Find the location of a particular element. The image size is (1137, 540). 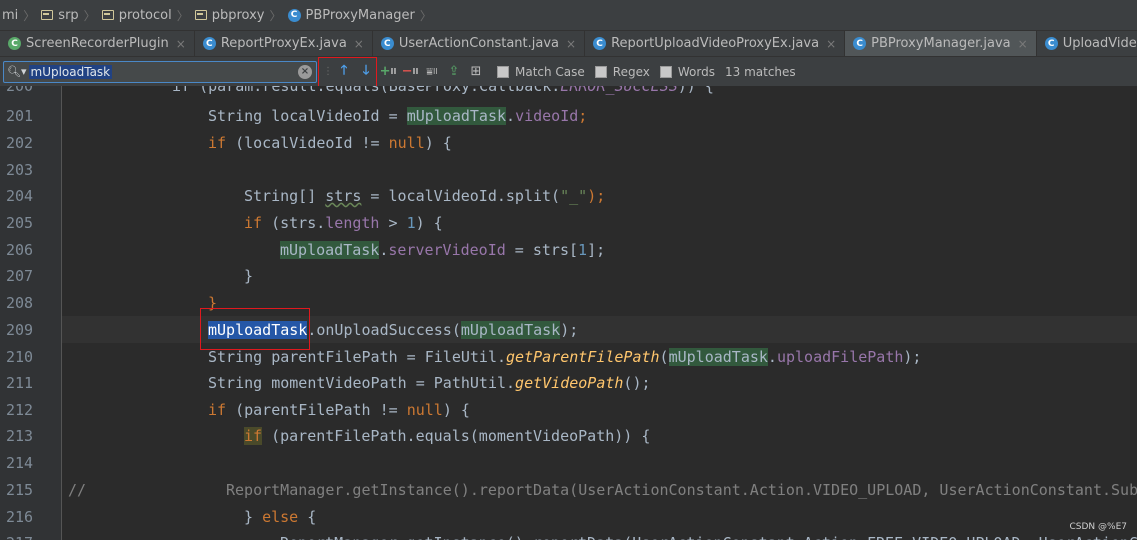

breadcrumb-item-pbproxy: pbproxy 〉 is located at coordinates (239, 15).